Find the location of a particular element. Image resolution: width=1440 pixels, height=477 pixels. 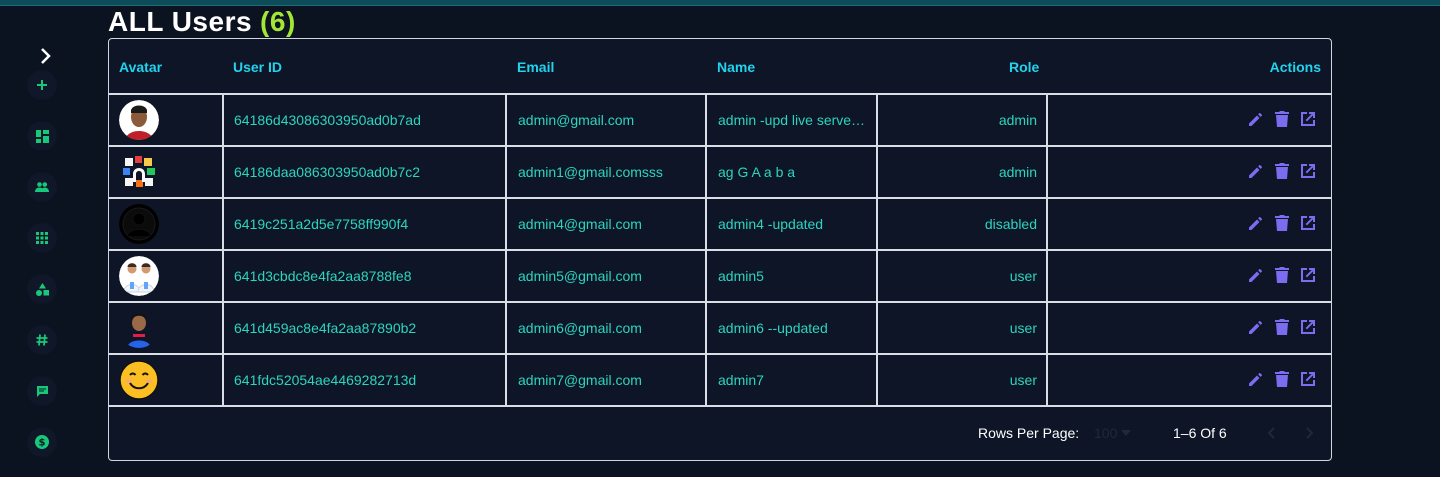

email-cell: admin1@gmail.comsss is located at coordinates (590, 172).